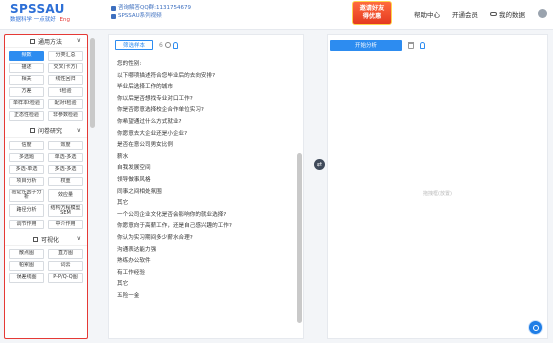 This screenshot has width=553, height=343. Describe the element at coordinates (204, 169) in the screenshot. I see `variable-item: 自我发展空间` at that location.